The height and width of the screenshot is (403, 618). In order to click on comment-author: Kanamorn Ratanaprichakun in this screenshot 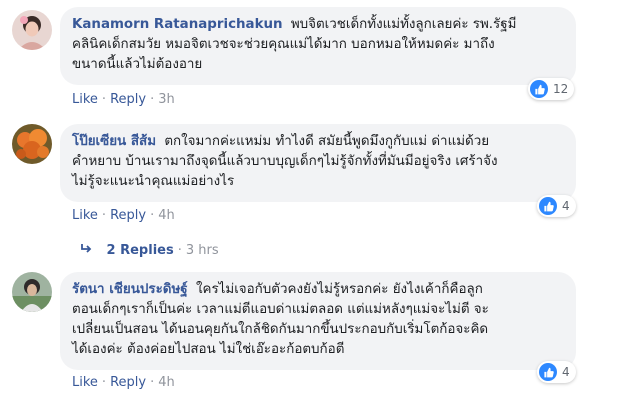, I will do `click(177, 24)`.